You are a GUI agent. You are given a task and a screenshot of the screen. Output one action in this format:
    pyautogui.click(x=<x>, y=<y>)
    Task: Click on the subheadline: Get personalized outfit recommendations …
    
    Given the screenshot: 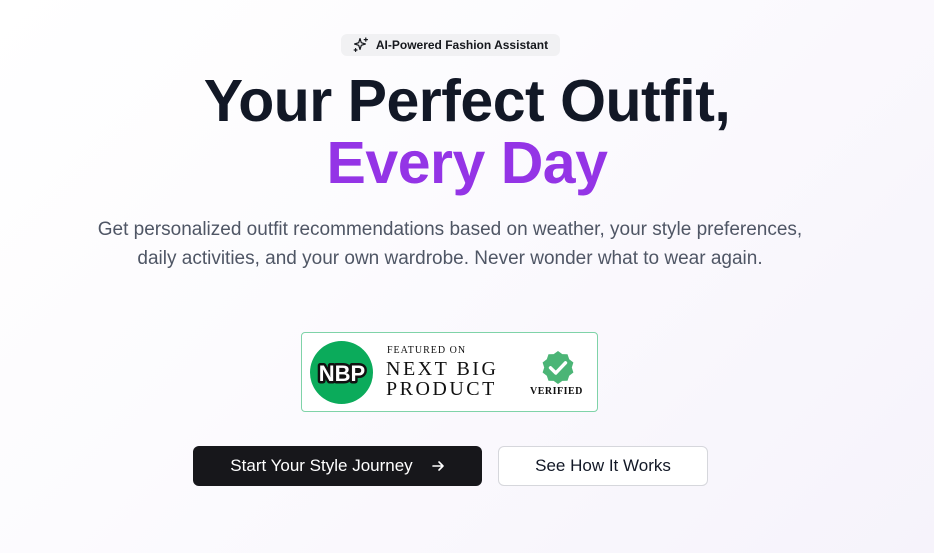 What is the action you would take?
    pyautogui.click(x=450, y=244)
    